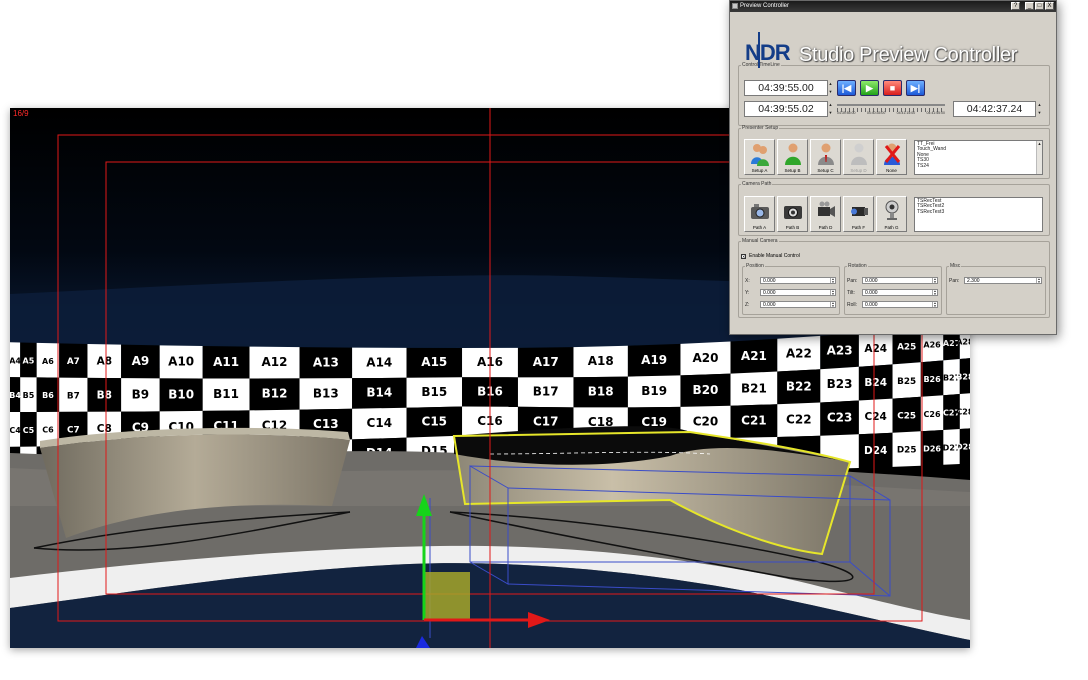 This screenshot has height=680, width=1088. Describe the element at coordinates (761, 65) in the screenshot. I see `timeline-legend: Control TimeLine` at that location.